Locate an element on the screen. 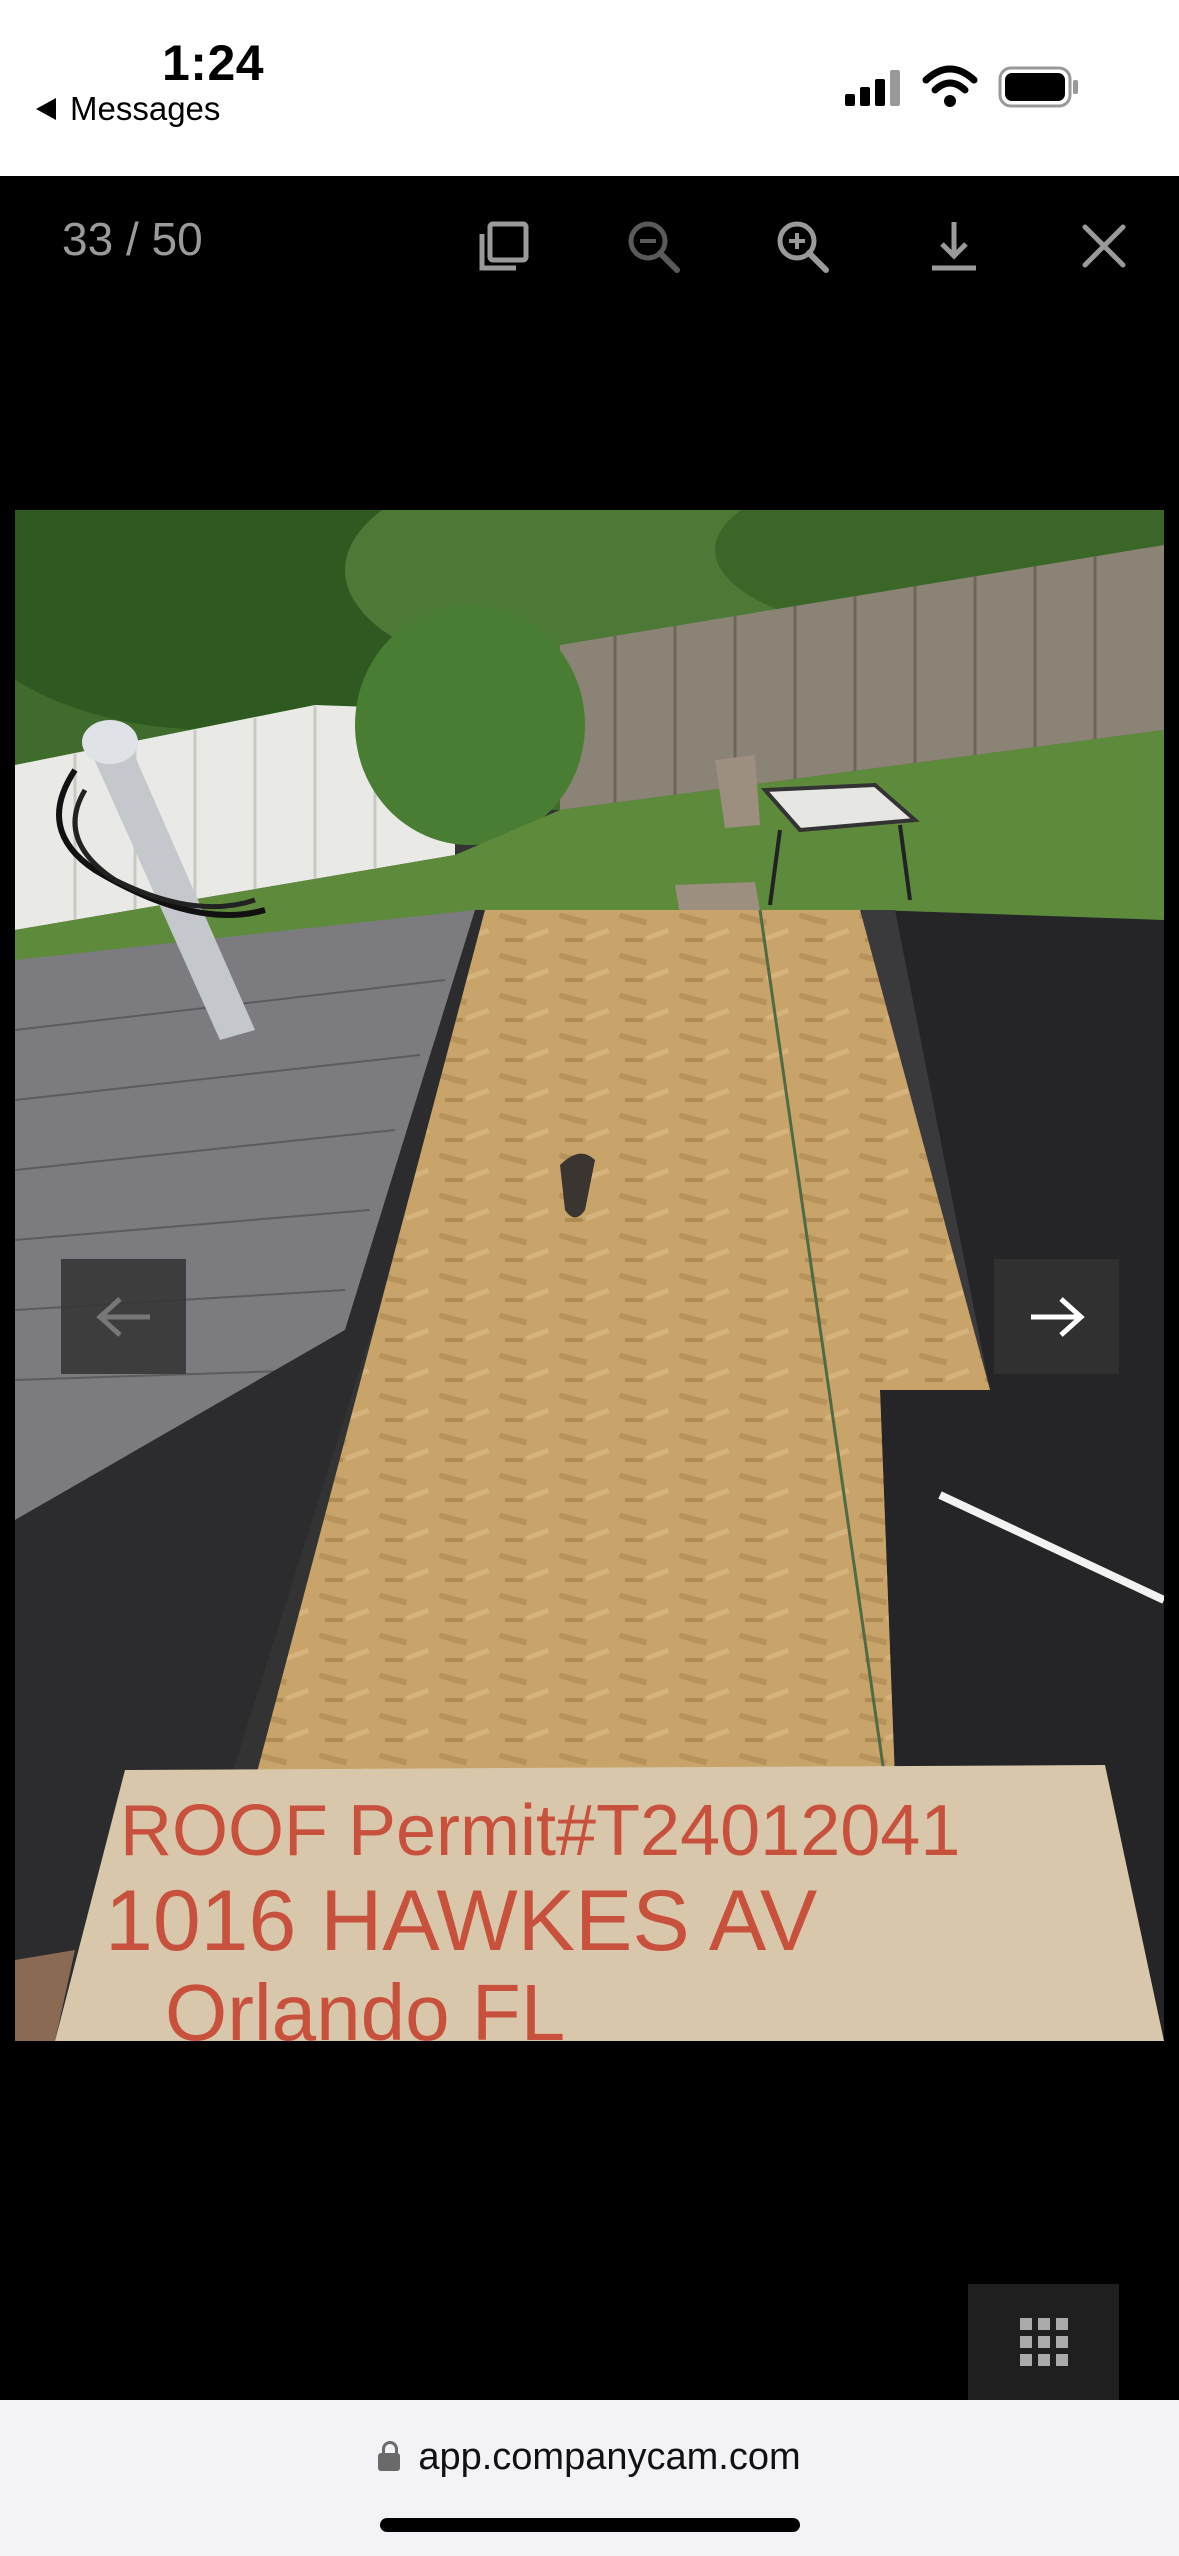 This screenshot has height=2556, width=1179. zoom-in-icon is located at coordinates (803, 247).